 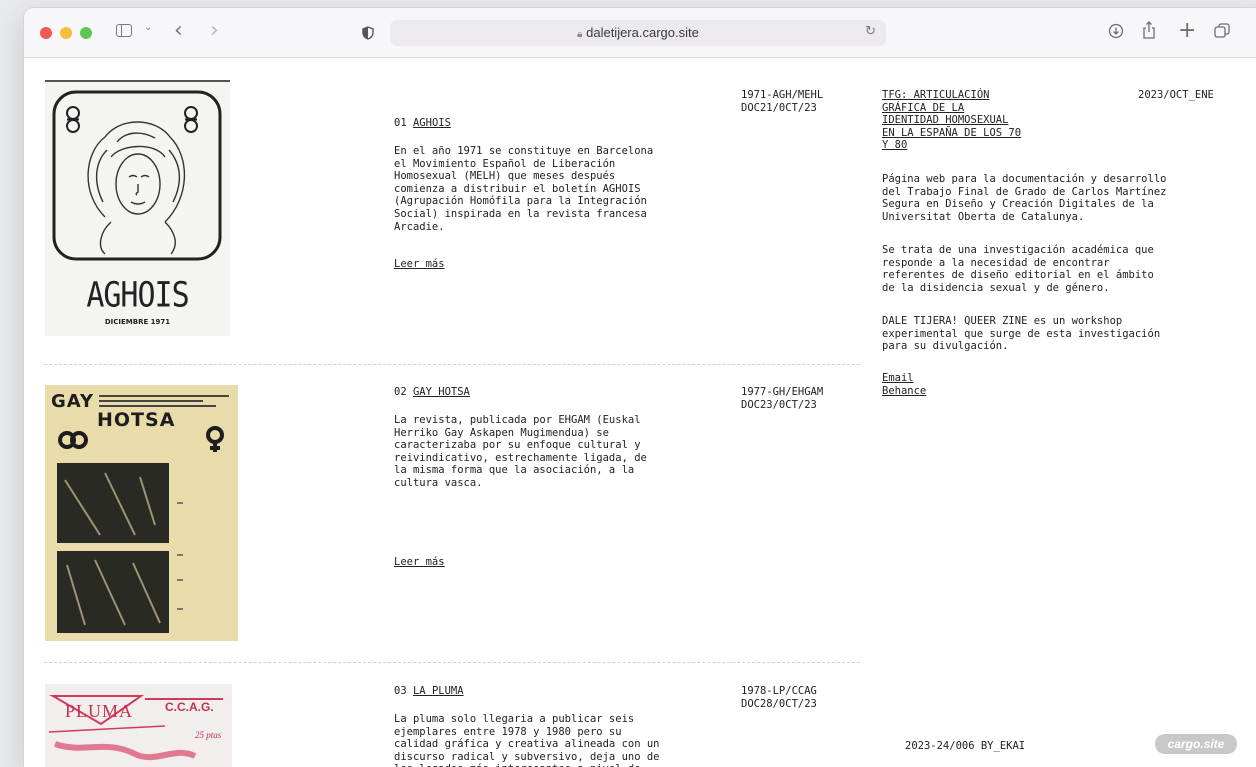 I want to click on behance-link: Behance, so click(x=904, y=391).